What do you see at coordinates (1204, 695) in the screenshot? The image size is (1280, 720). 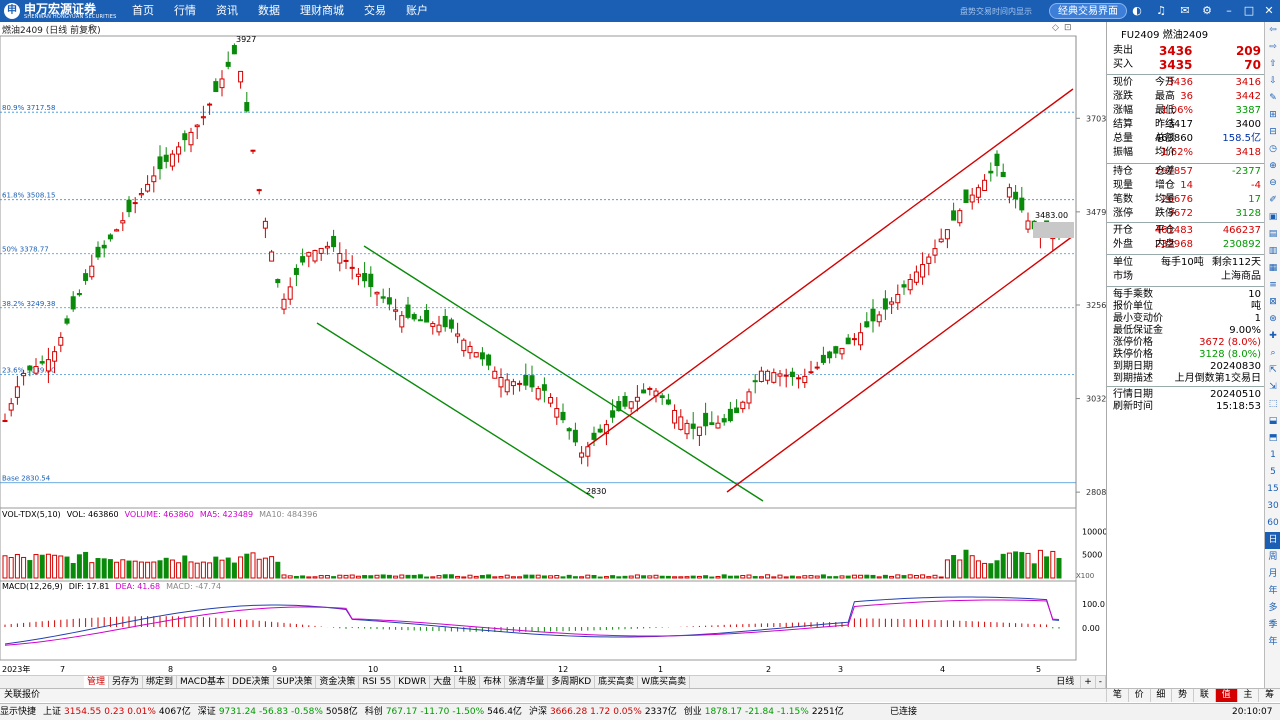 I see `detail-tab: 联` at bounding box center [1204, 695].